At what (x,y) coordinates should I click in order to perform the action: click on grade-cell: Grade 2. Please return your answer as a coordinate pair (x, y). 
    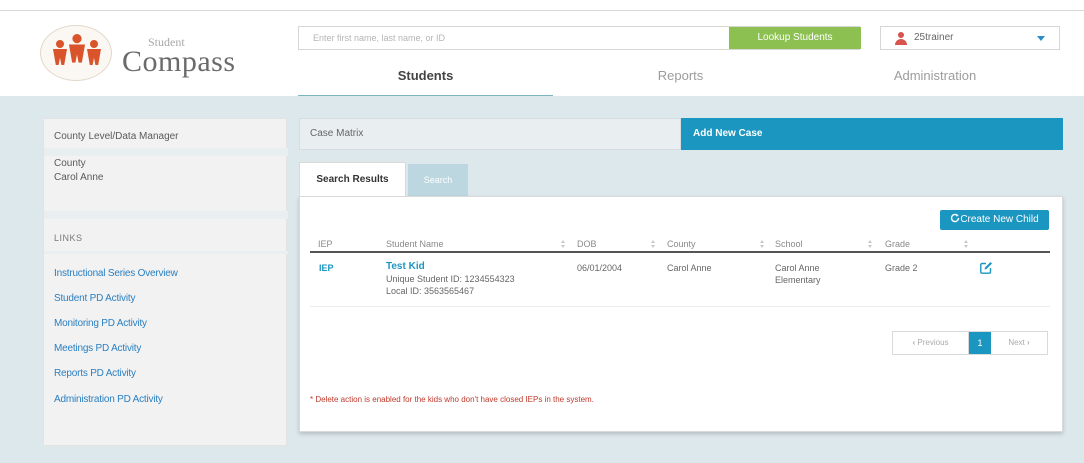
    Looking at the image, I should click on (901, 268).